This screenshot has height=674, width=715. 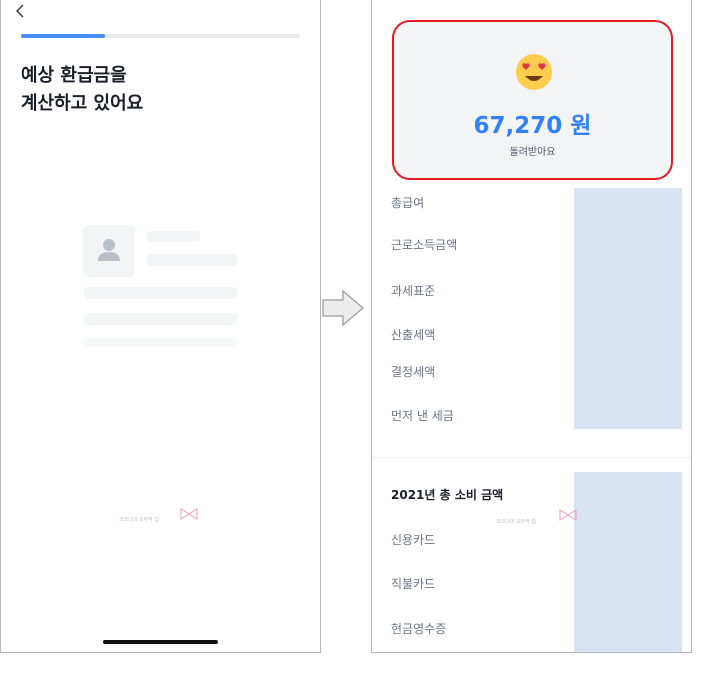 What do you see at coordinates (413, 335) in the screenshot?
I see `row-label-calculated-tax: 산출세액` at bounding box center [413, 335].